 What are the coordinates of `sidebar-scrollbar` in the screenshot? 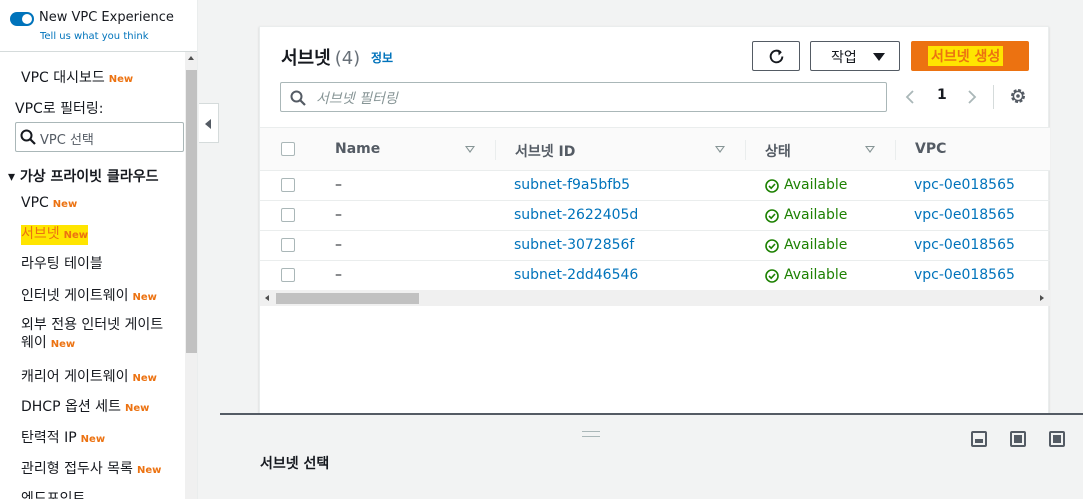 It's located at (191, 275).